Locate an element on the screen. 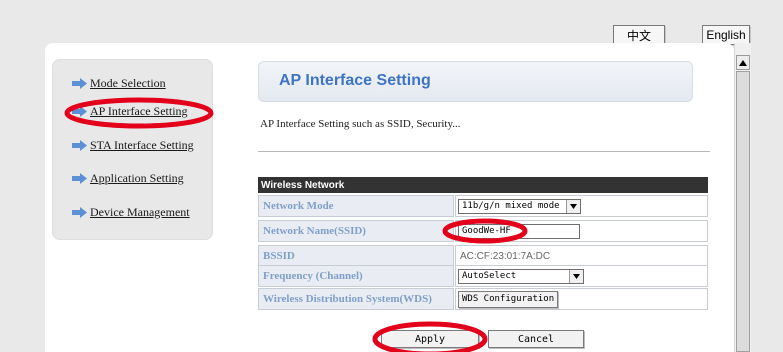 The image size is (783, 352). network-mode-select: 11b/g/n mixed mode is located at coordinates (519, 206).